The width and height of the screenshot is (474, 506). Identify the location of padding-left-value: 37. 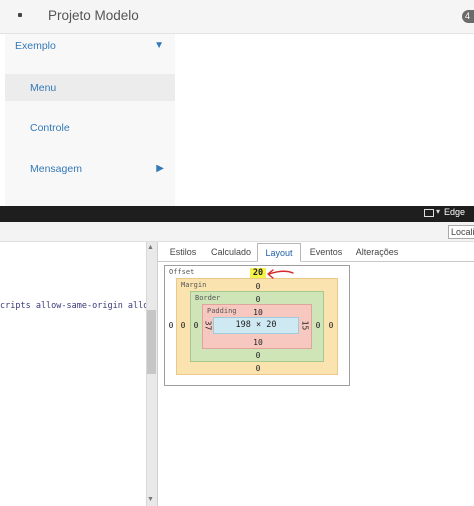
(208, 326).